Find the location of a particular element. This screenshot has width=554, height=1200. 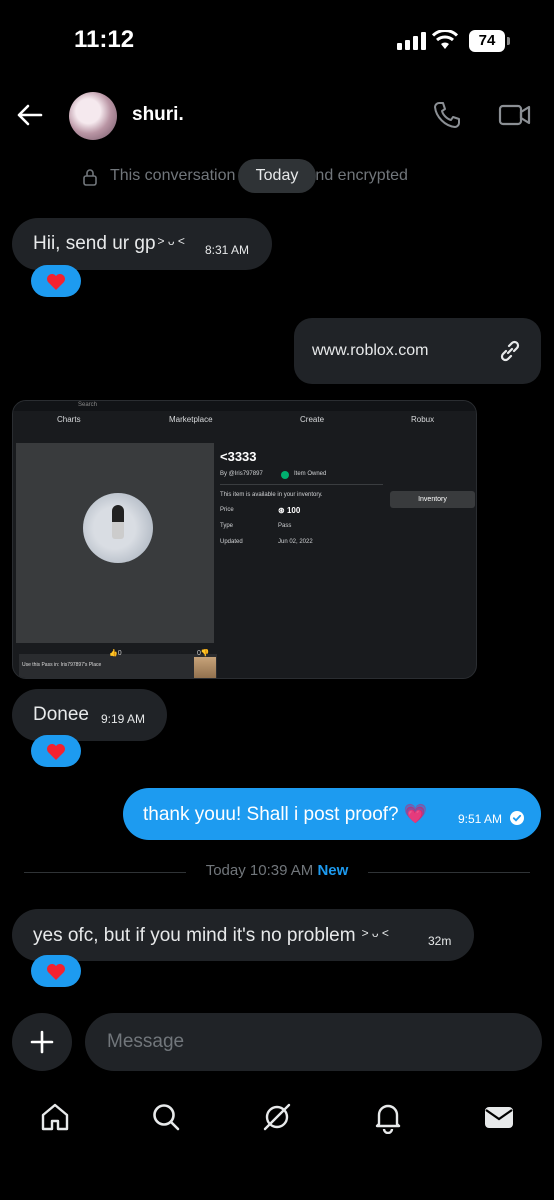

avatar is located at coordinates (93, 116).